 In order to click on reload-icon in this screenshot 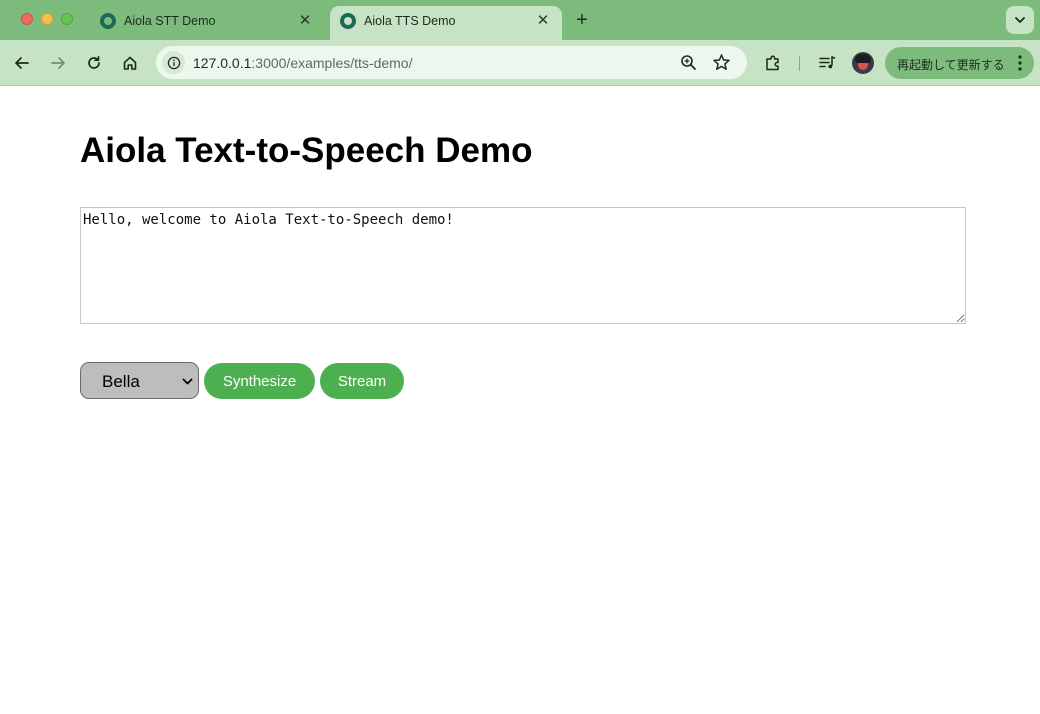, I will do `click(94, 62)`.